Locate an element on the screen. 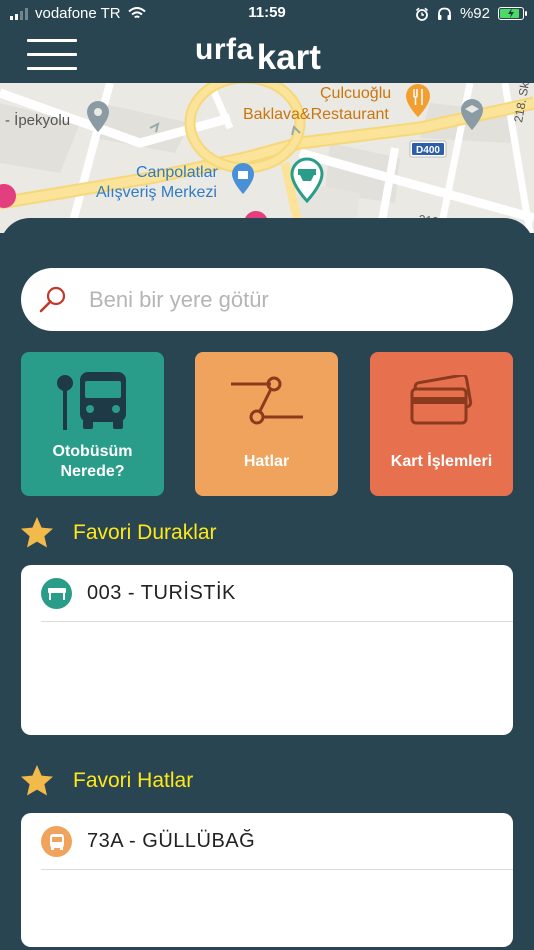 The width and height of the screenshot is (534, 950). tile-lines: Hatlar is located at coordinates (266, 424).